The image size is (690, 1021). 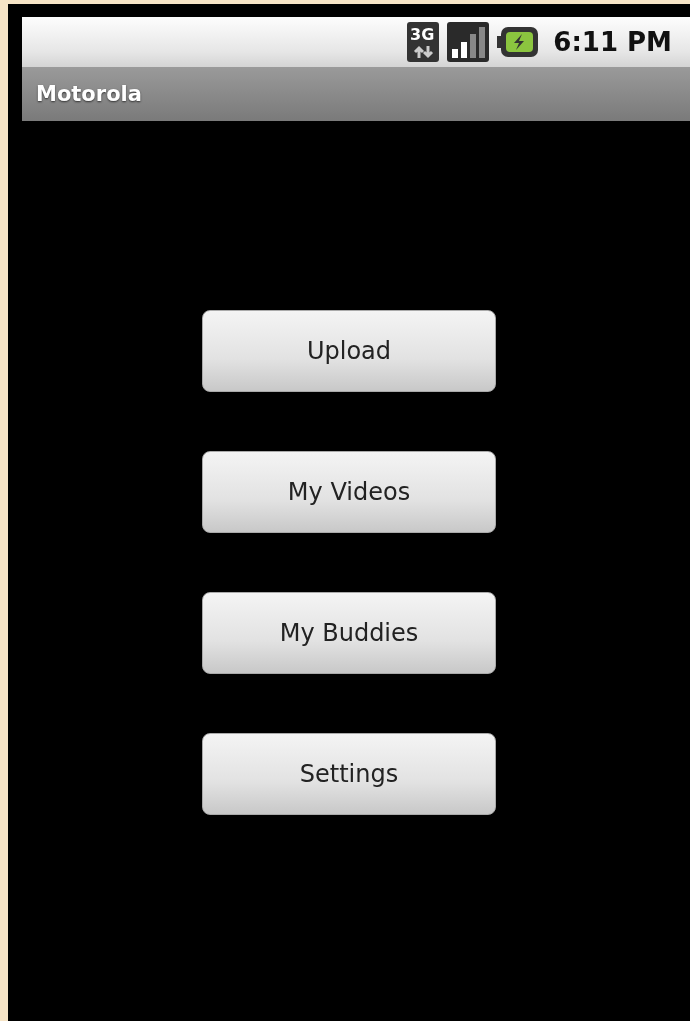 I want to click on menu-button: Upload, so click(x=349, y=351).